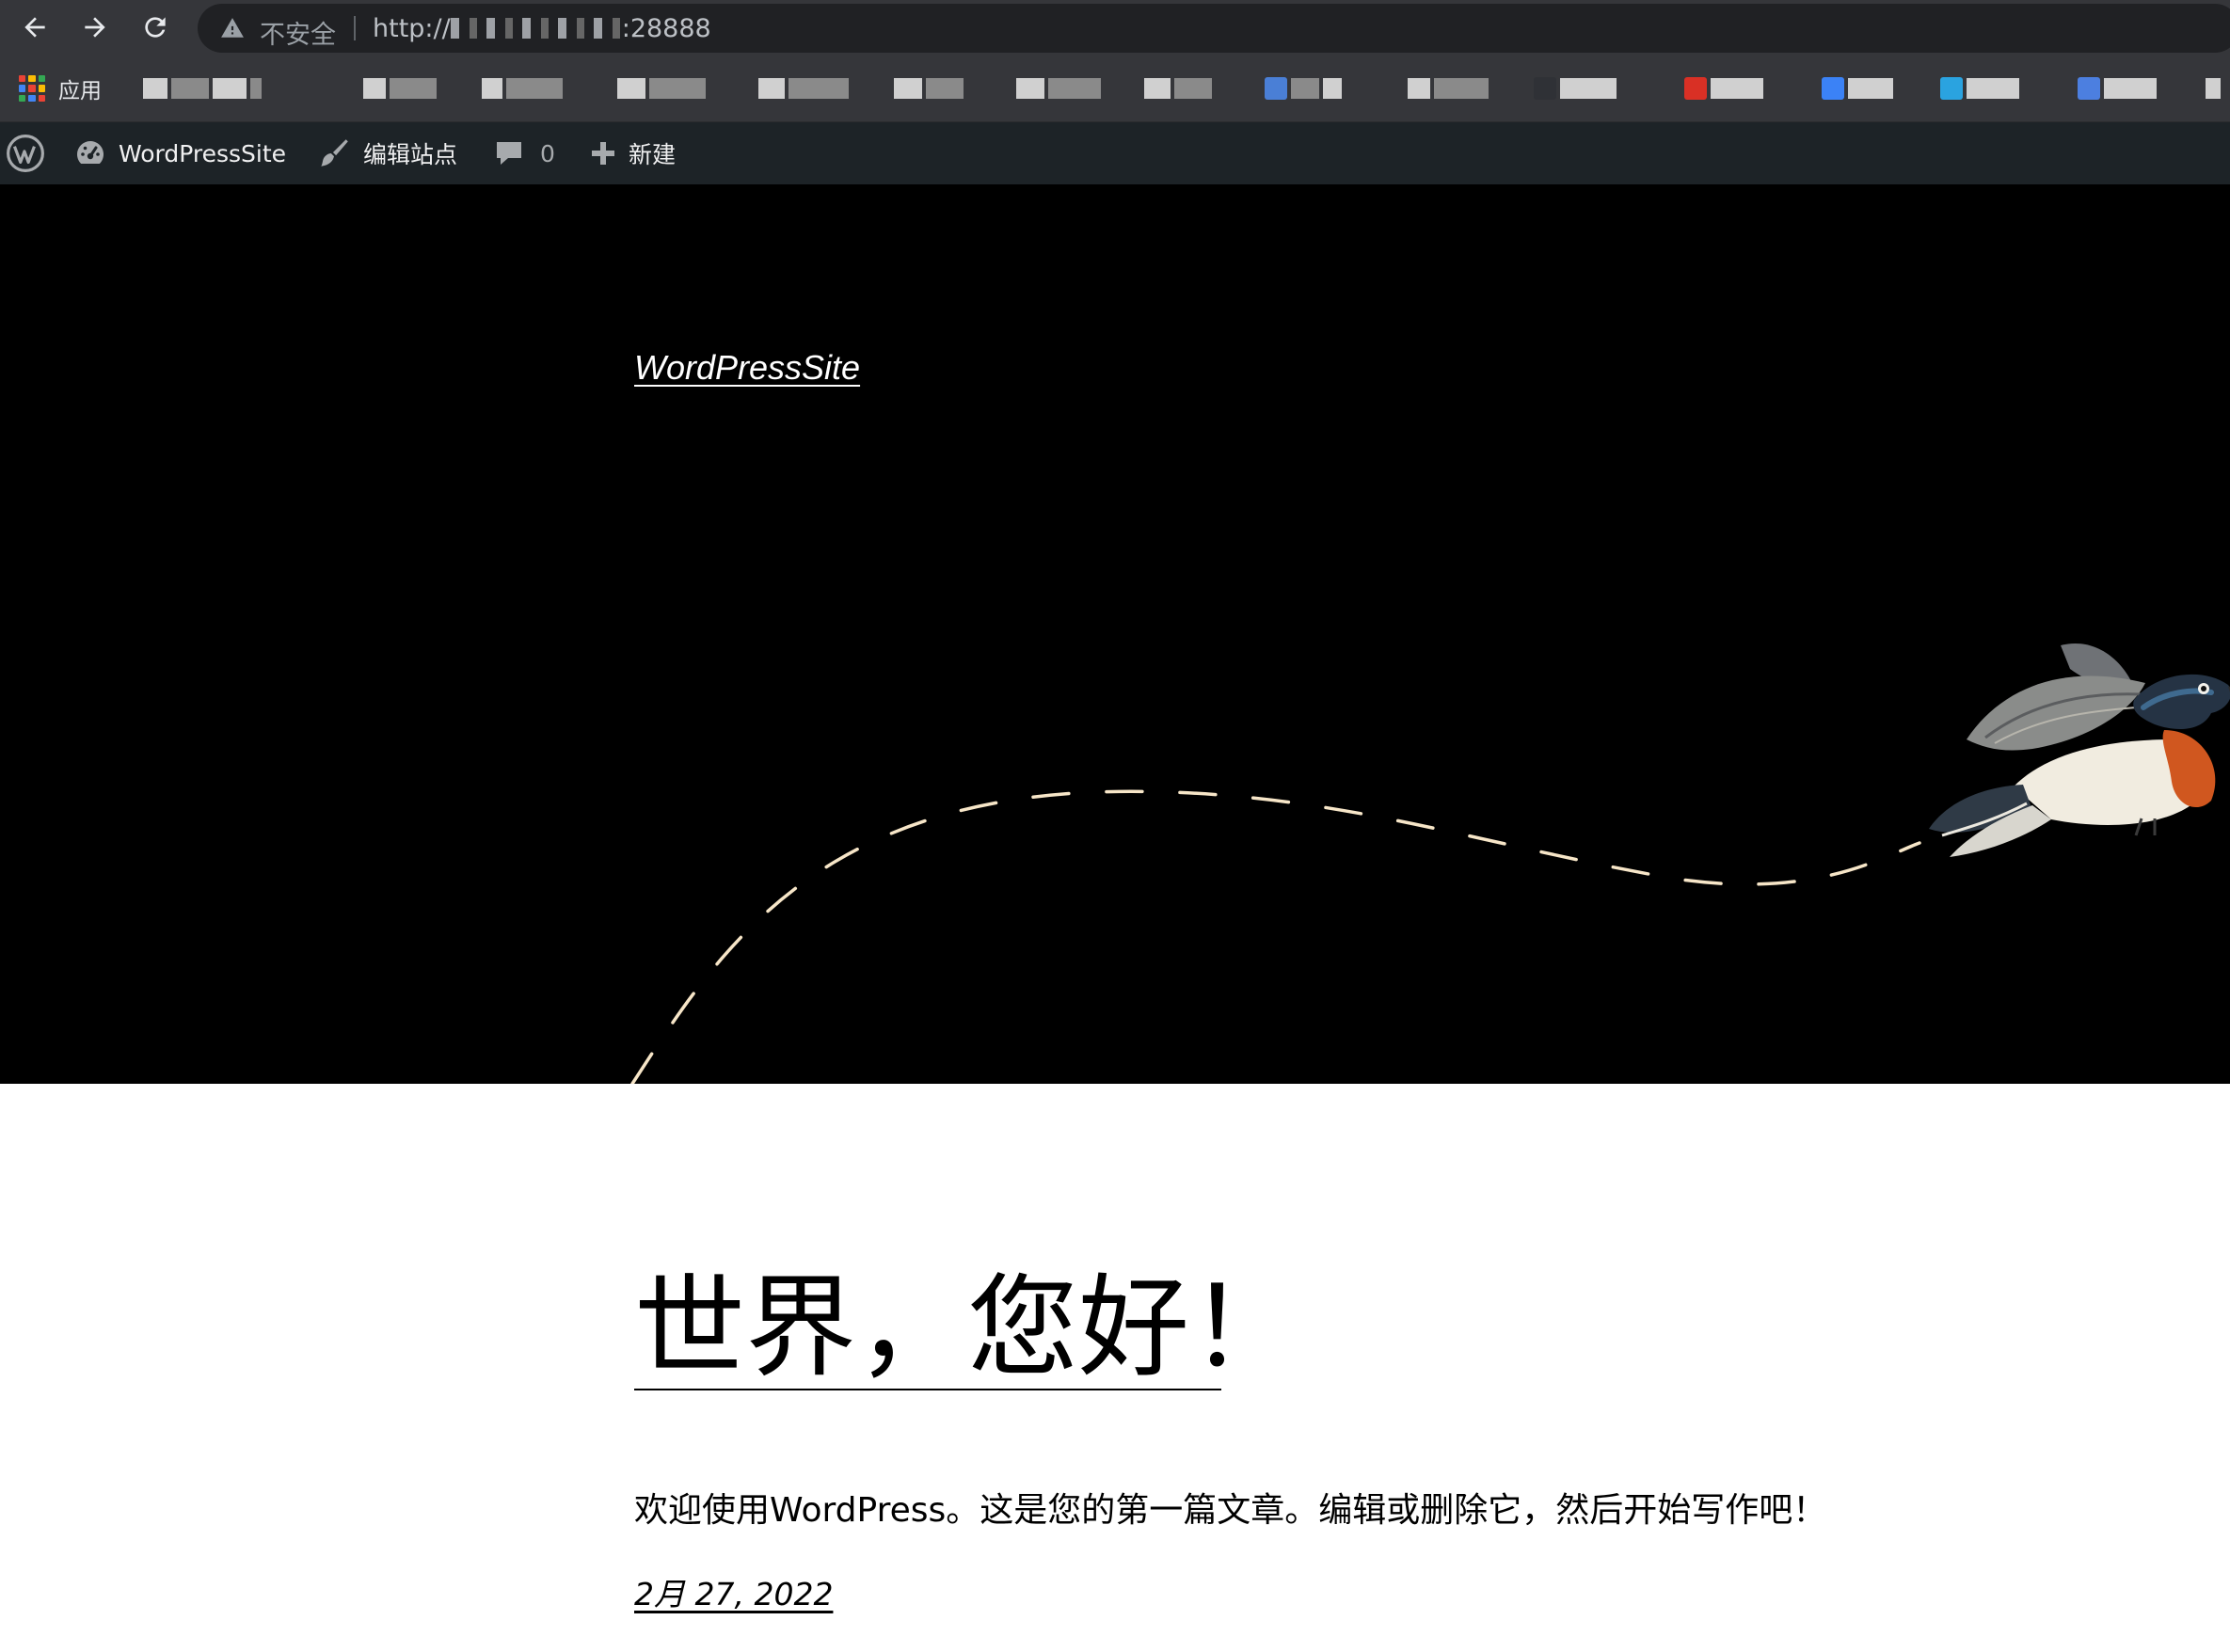 The image size is (2230, 1652). Describe the element at coordinates (410, 154) in the screenshot. I see `edit-site-label: 编辑站点` at that location.